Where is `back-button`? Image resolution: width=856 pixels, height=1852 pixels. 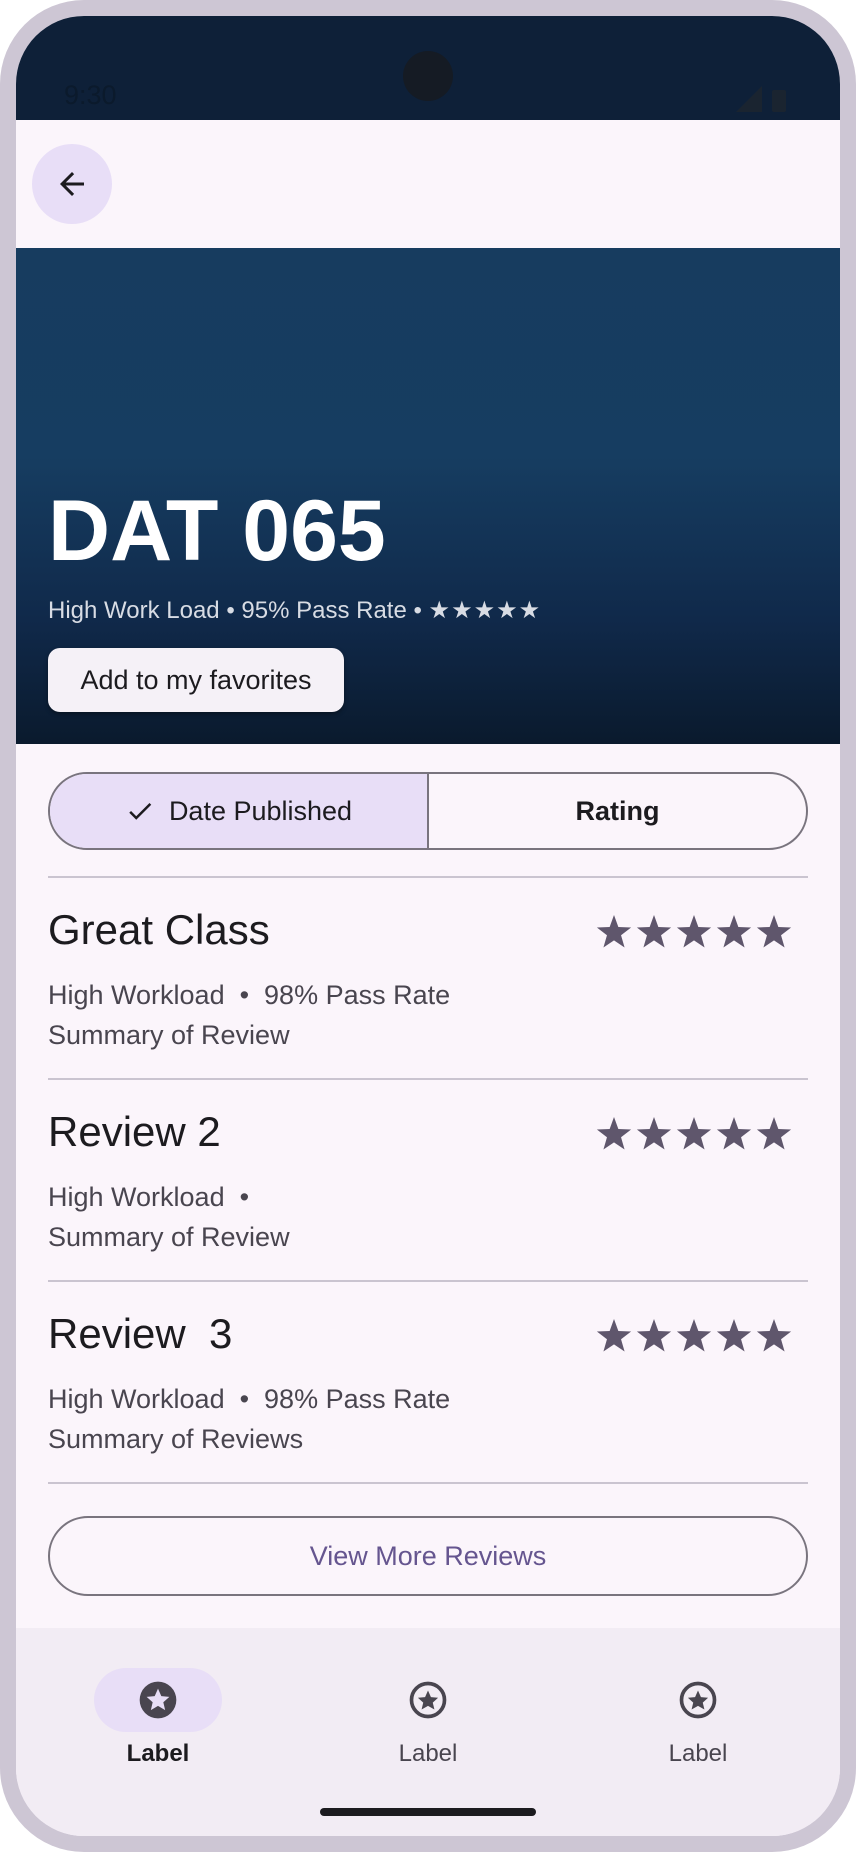 back-button is located at coordinates (72, 184).